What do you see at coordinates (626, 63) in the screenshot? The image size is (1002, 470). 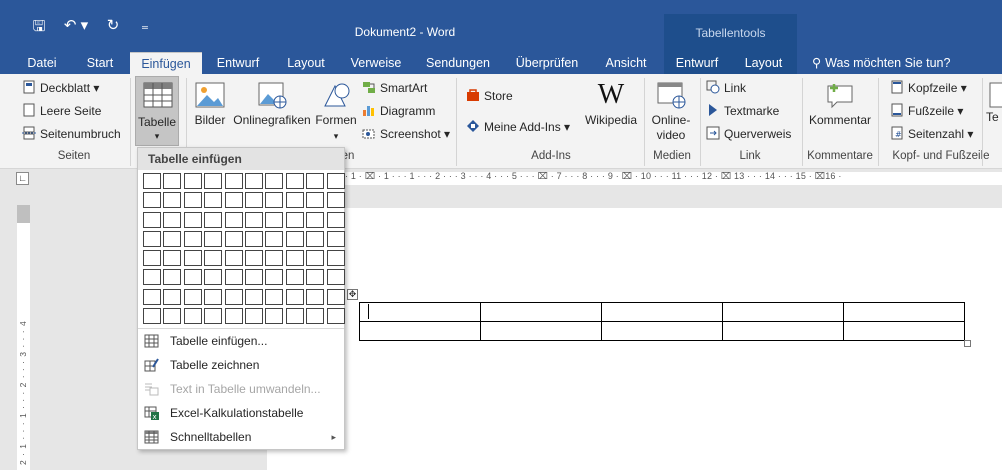 I see `tab-ansicht: Ansicht` at bounding box center [626, 63].